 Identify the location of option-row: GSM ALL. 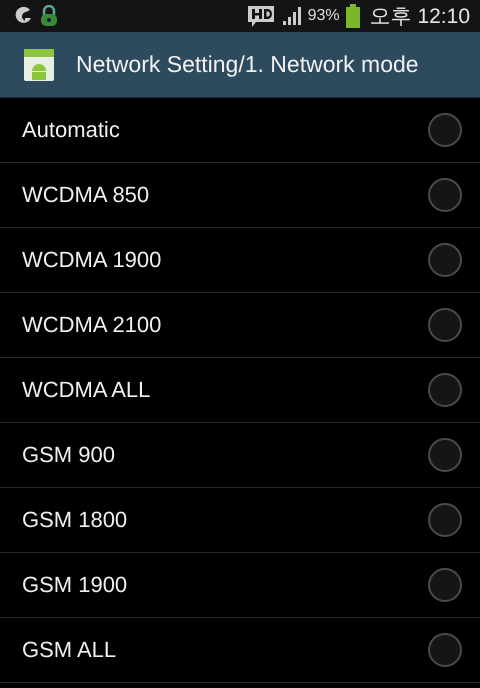
(240, 650).